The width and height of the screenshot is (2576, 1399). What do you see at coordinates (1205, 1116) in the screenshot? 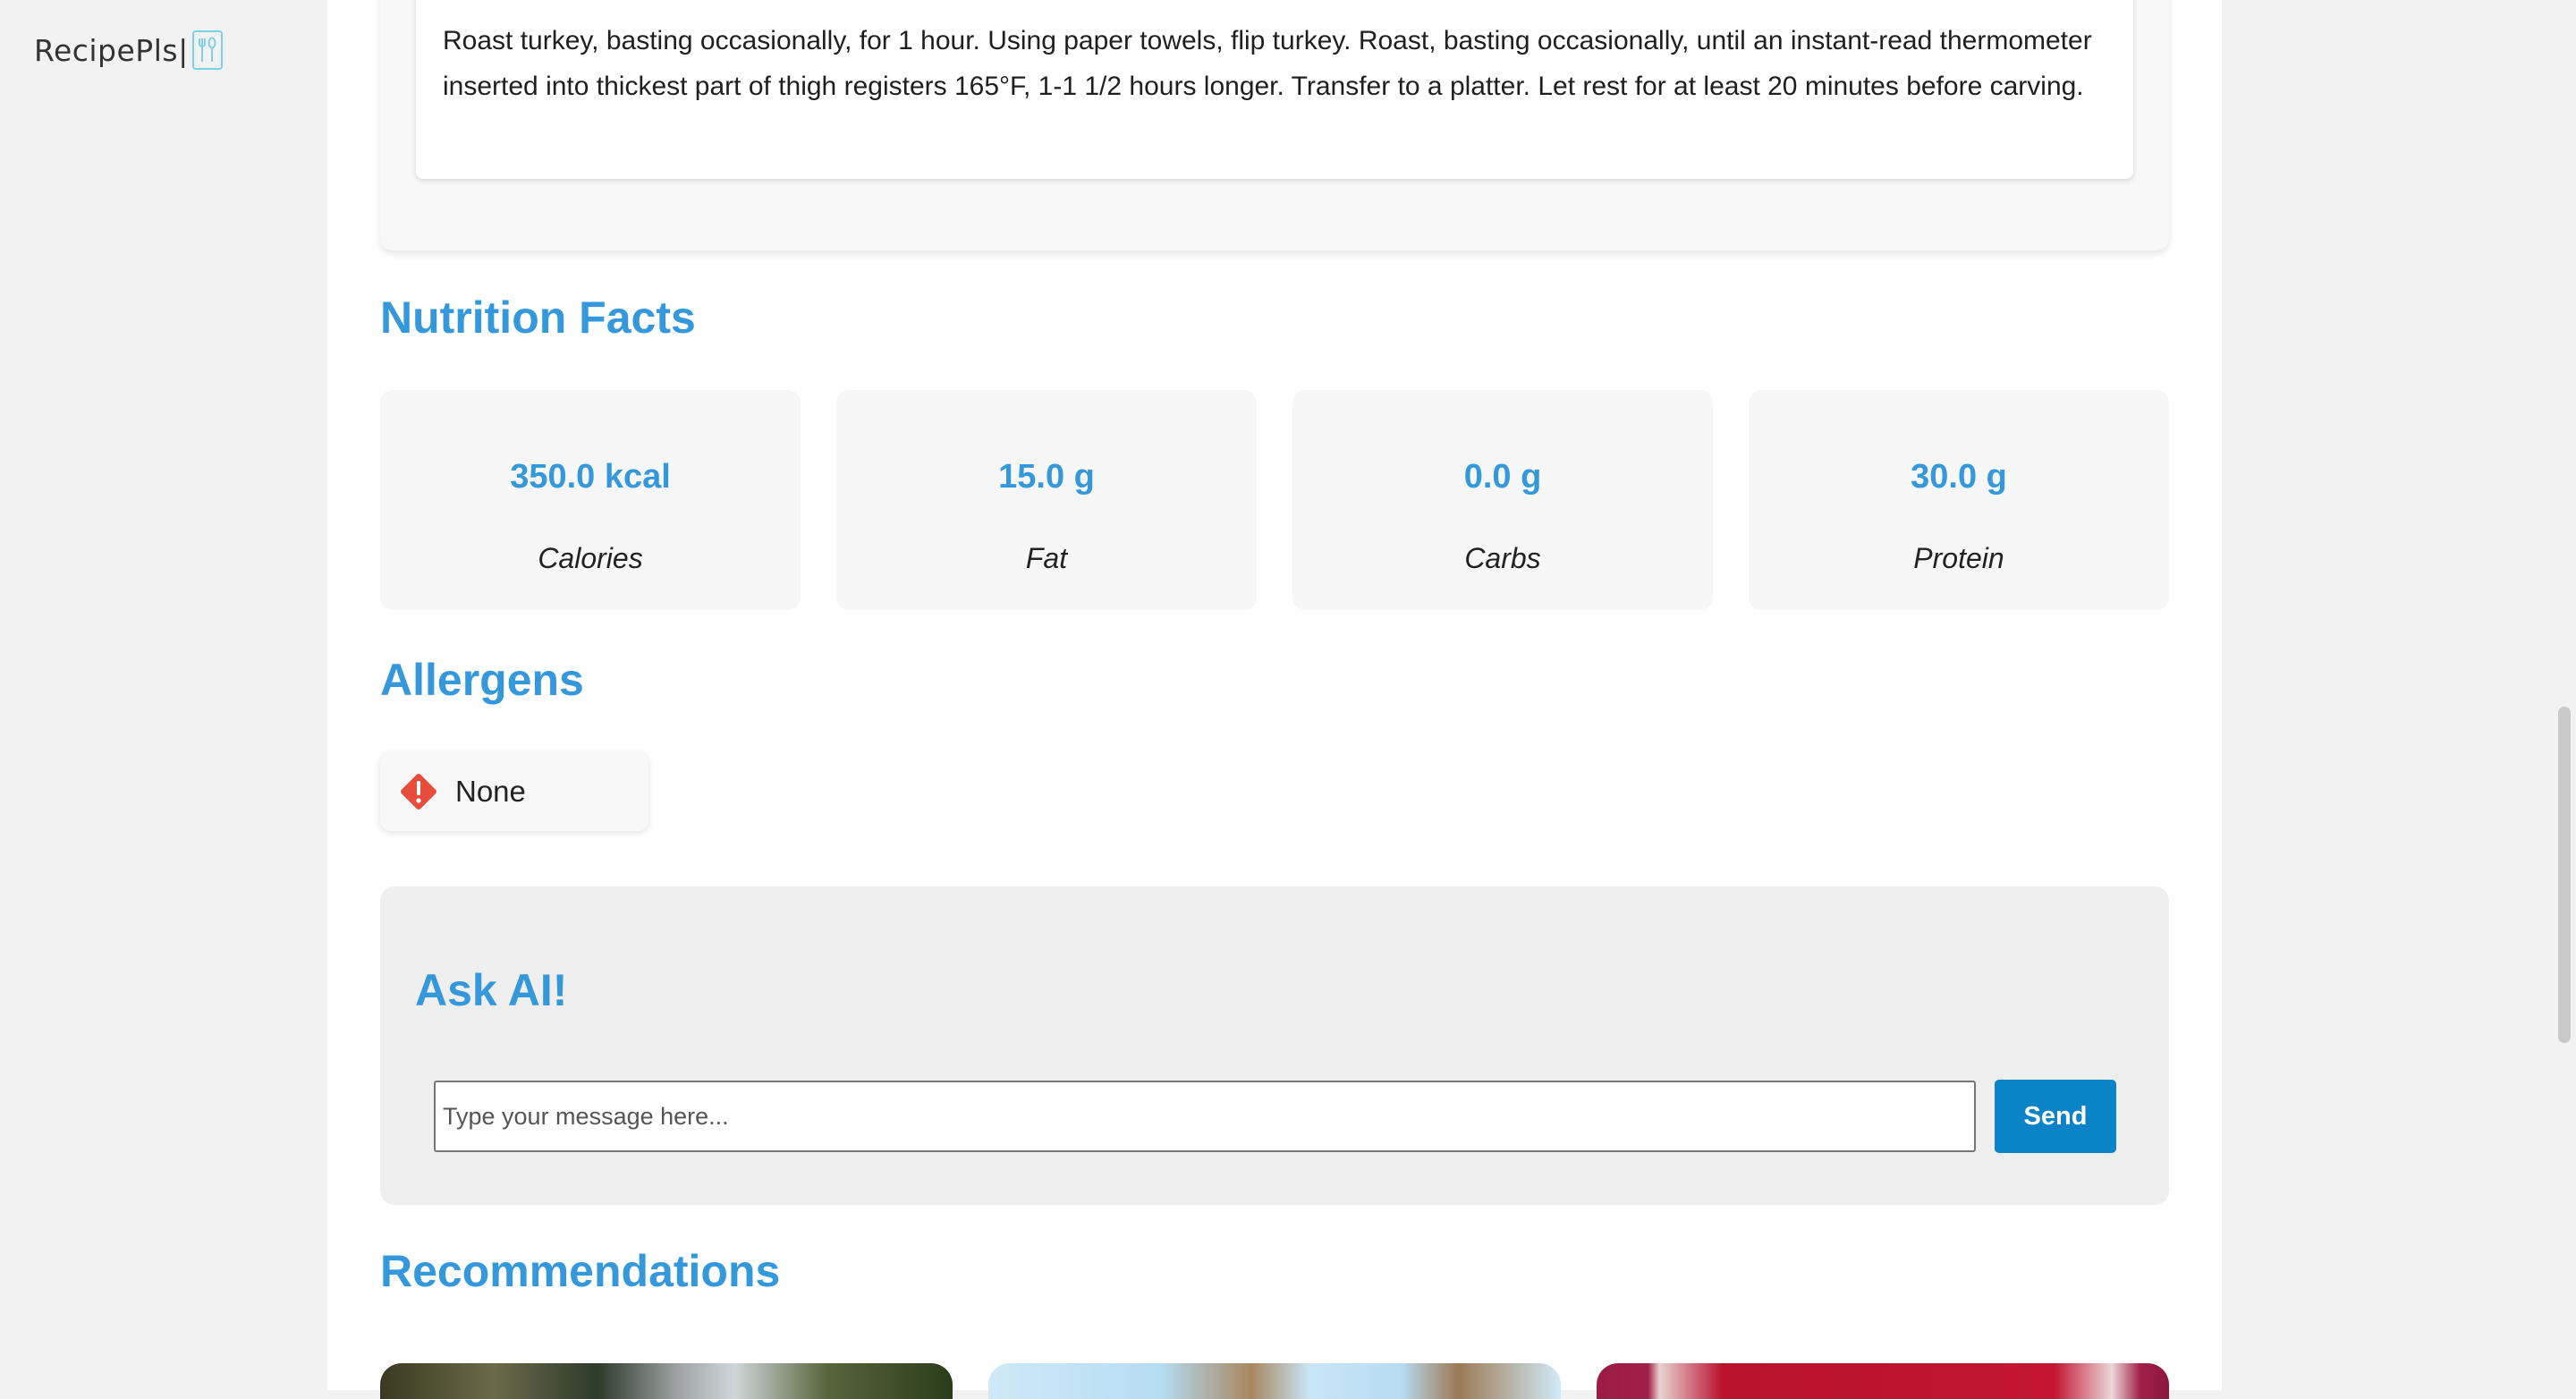
I see `ask-ai-message-input` at bounding box center [1205, 1116].